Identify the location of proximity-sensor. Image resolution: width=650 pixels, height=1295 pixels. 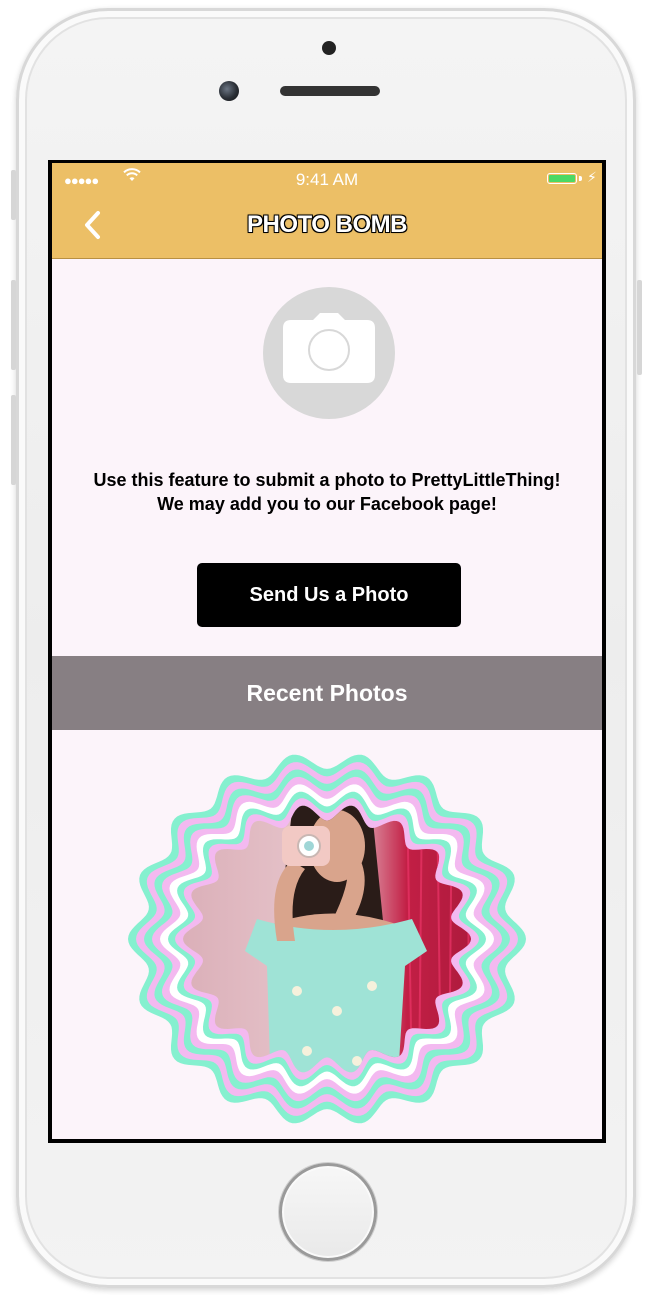
(329, 48).